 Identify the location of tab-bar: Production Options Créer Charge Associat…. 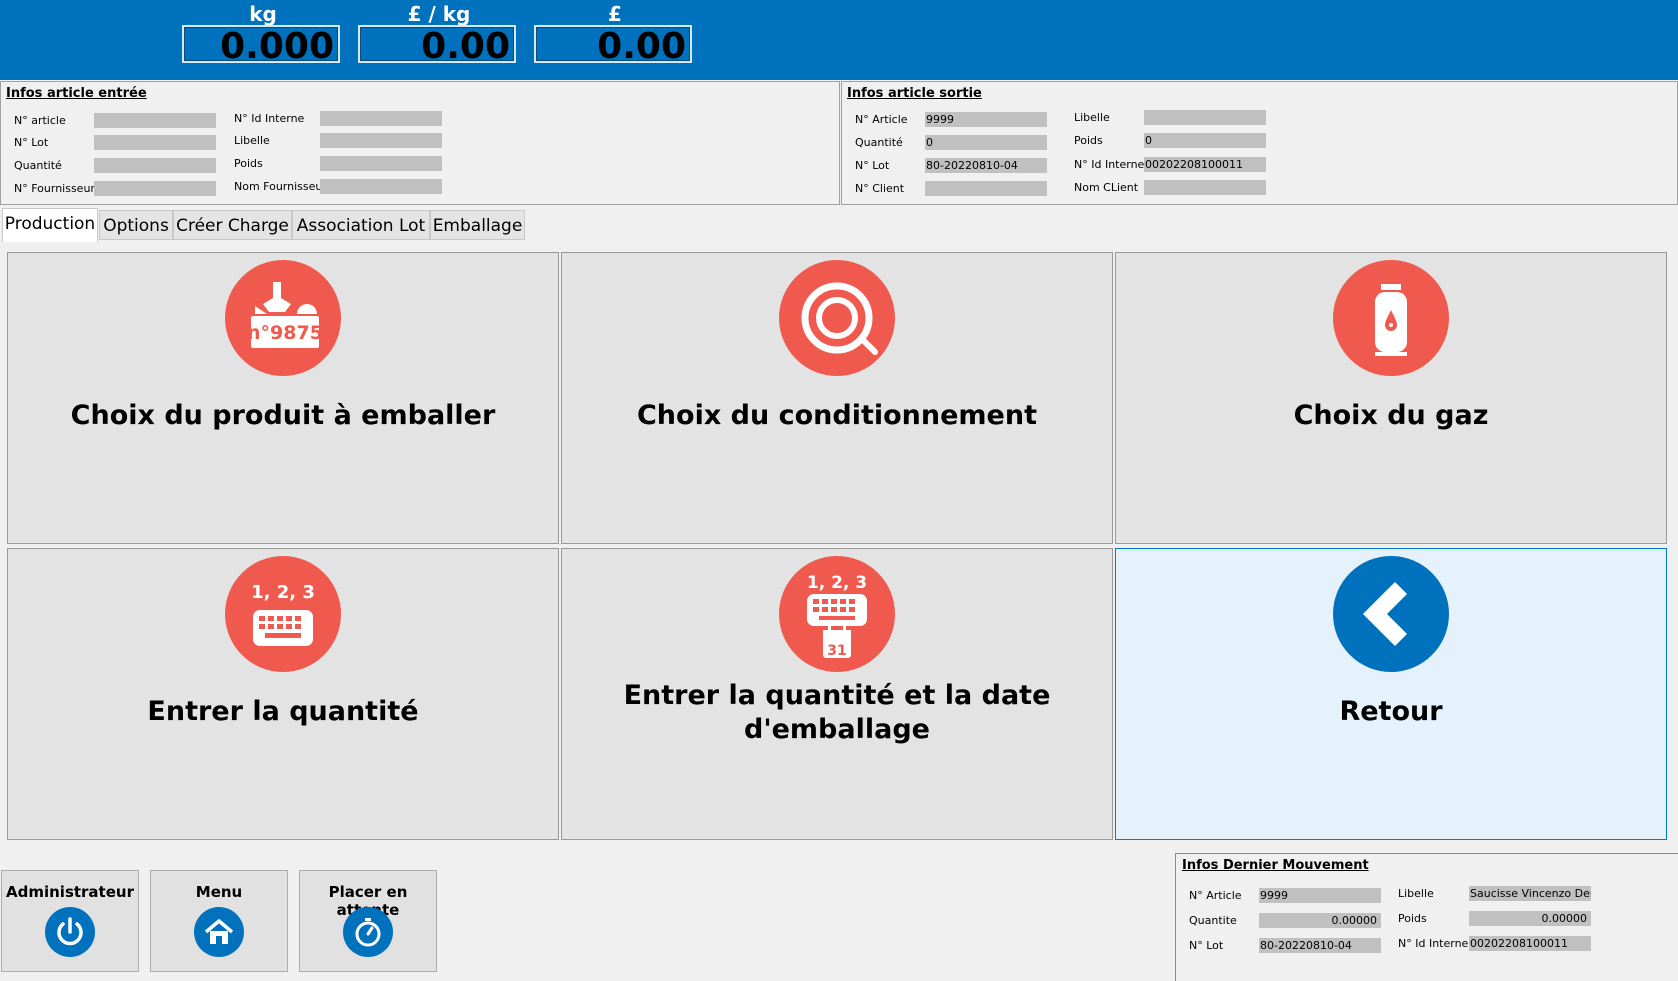
(839, 225).